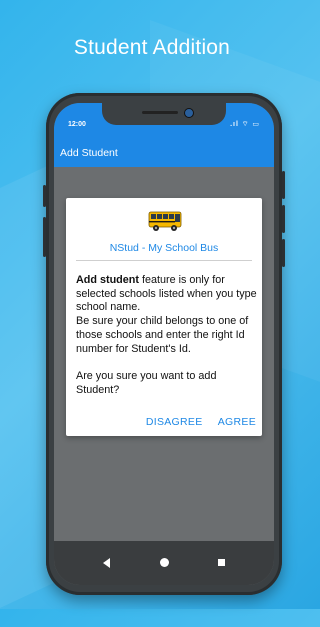 The height and width of the screenshot is (627, 320). I want to click on dialog-divider, so click(164, 260).